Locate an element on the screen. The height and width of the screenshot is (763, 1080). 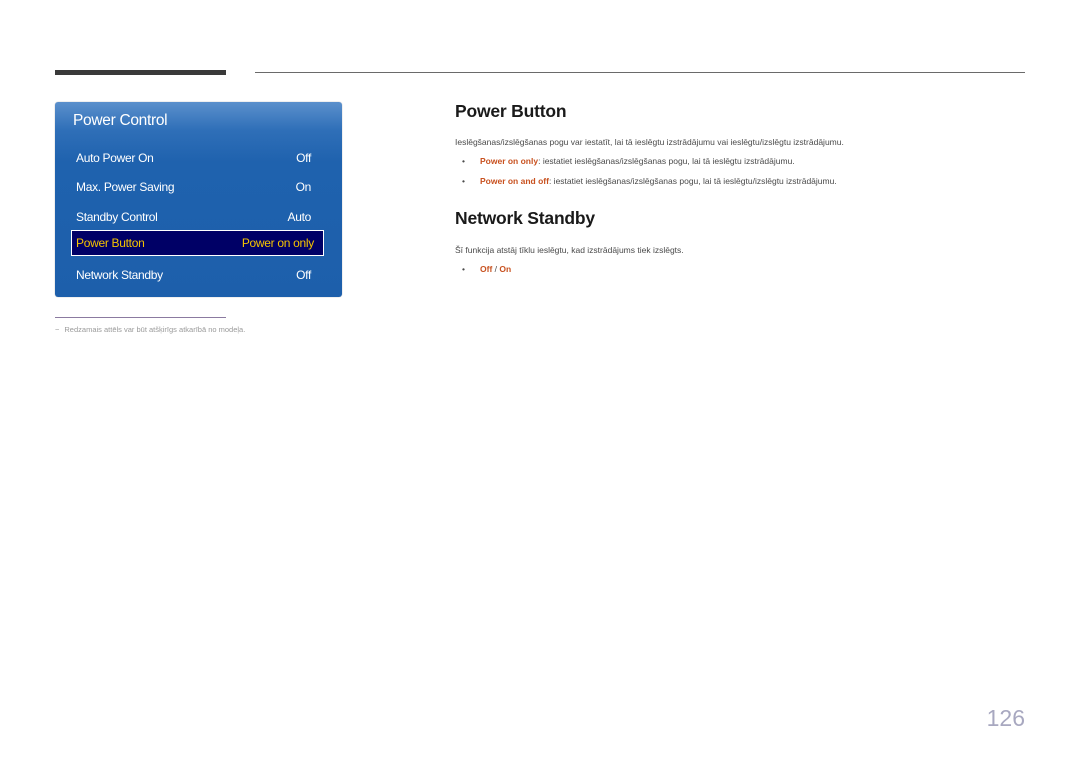
header-rule-thin is located at coordinates (640, 72).